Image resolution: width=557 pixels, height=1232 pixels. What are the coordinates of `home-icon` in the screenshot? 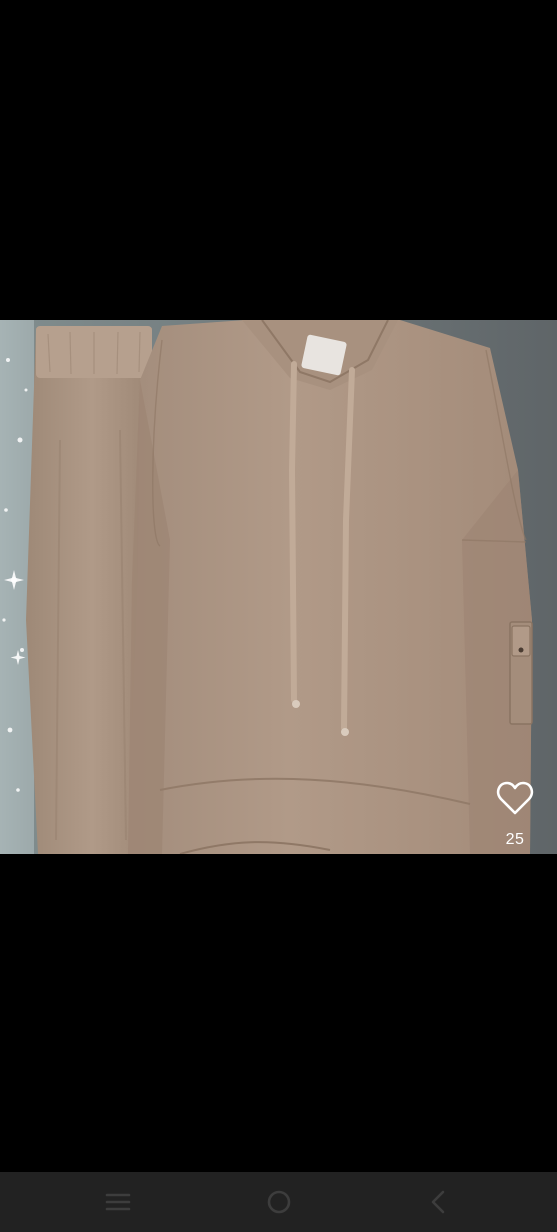 It's located at (279, 1202).